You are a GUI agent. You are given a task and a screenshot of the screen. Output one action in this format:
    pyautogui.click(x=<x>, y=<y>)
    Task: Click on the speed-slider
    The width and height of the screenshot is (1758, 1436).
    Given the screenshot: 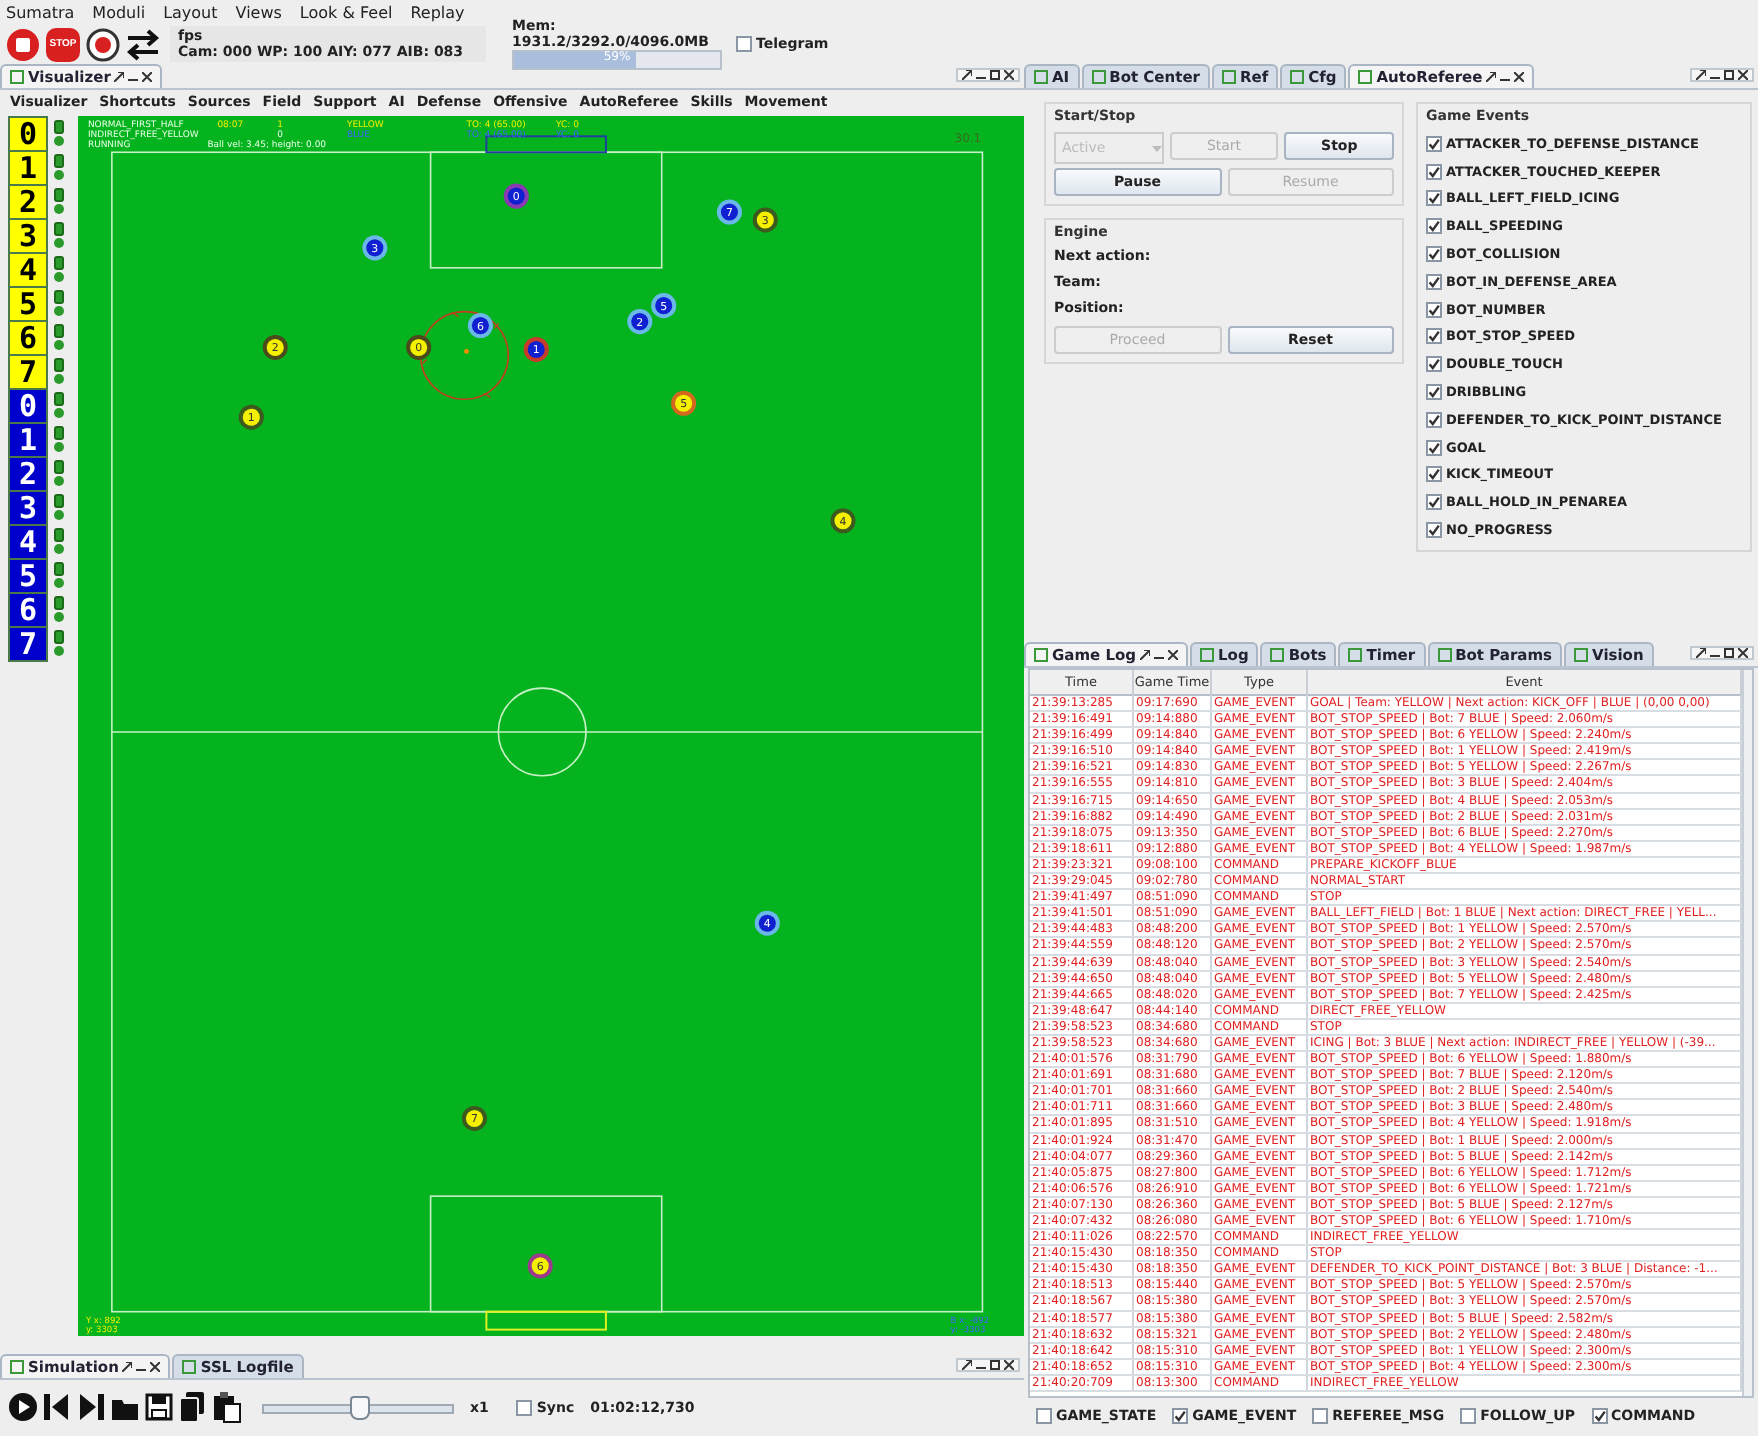 What is the action you would take?
    pyautogui.click(x=358, y=1407)
    